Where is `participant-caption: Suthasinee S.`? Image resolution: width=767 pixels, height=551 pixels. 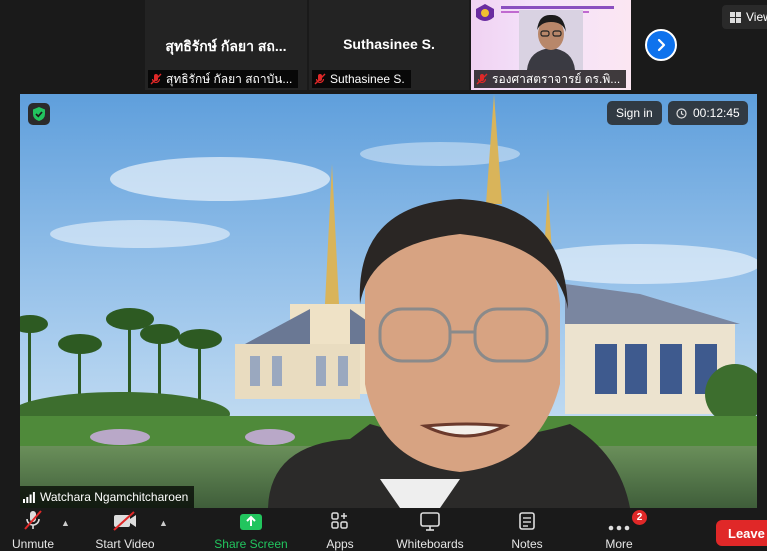
participant-caption: Suthasinee S. is located at coordinates (361, 79).